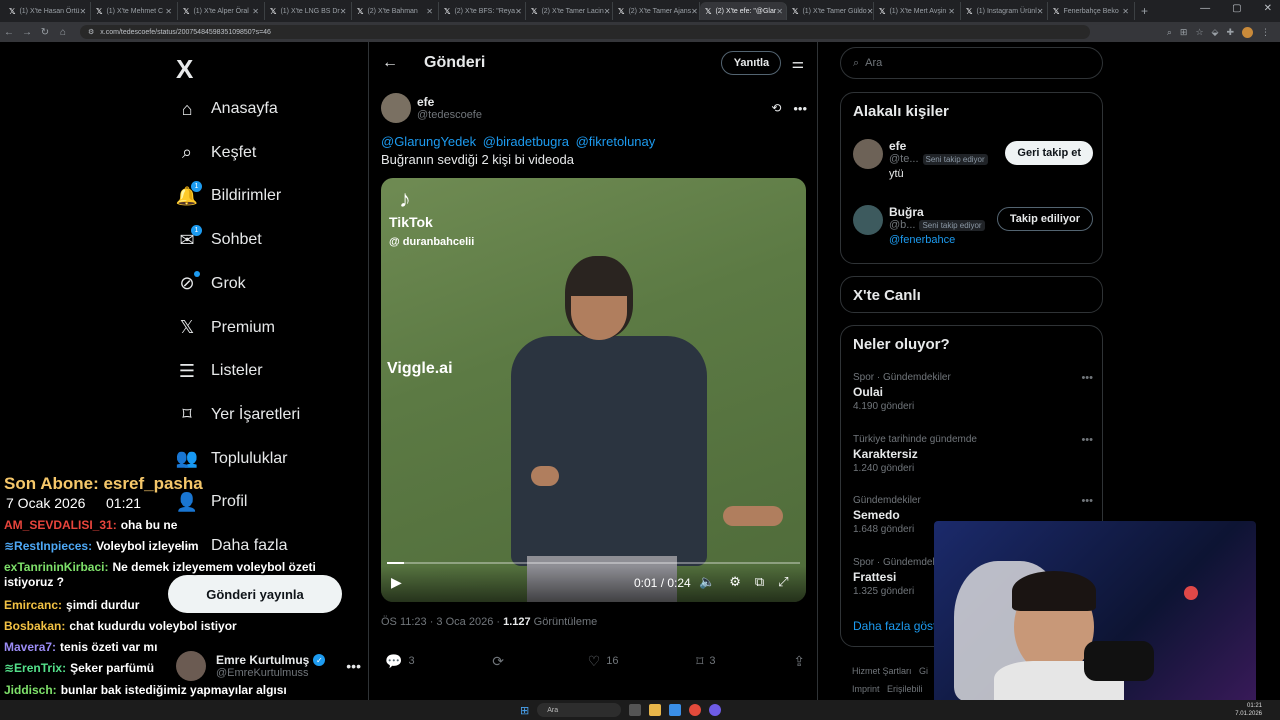  I want to click on nav-item-communities: 👥 Topluluklar, so click(232, 459).